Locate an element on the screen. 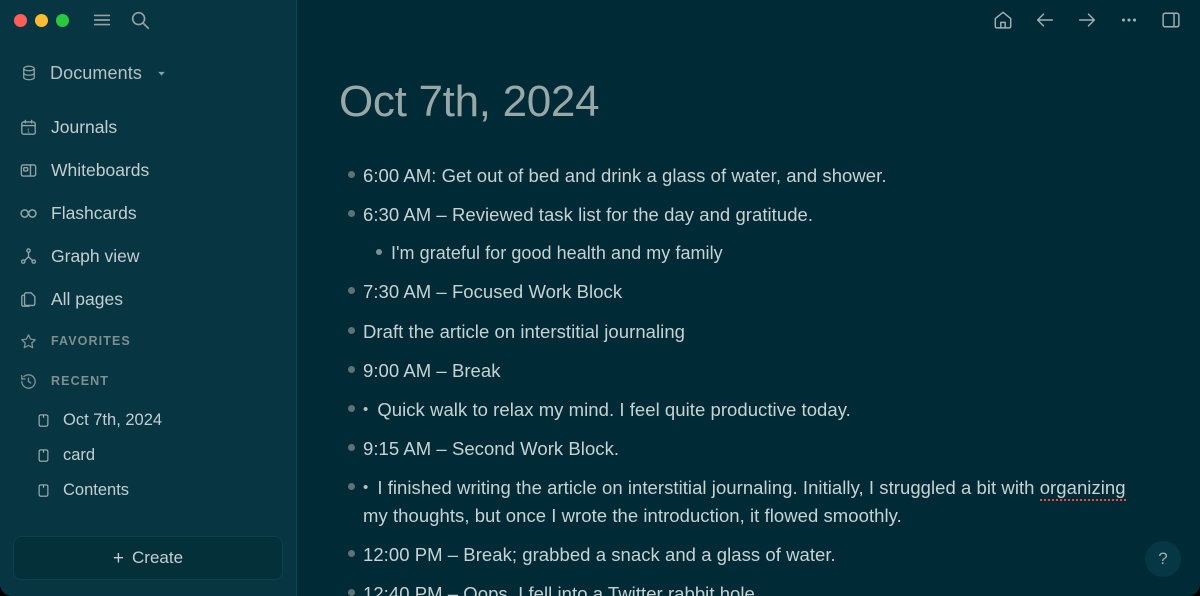 Image resolution: width=1200 pixels, height=596 pixels. recent-item-label: Oct 7th, 2024 is located at coordinates (113, 420).